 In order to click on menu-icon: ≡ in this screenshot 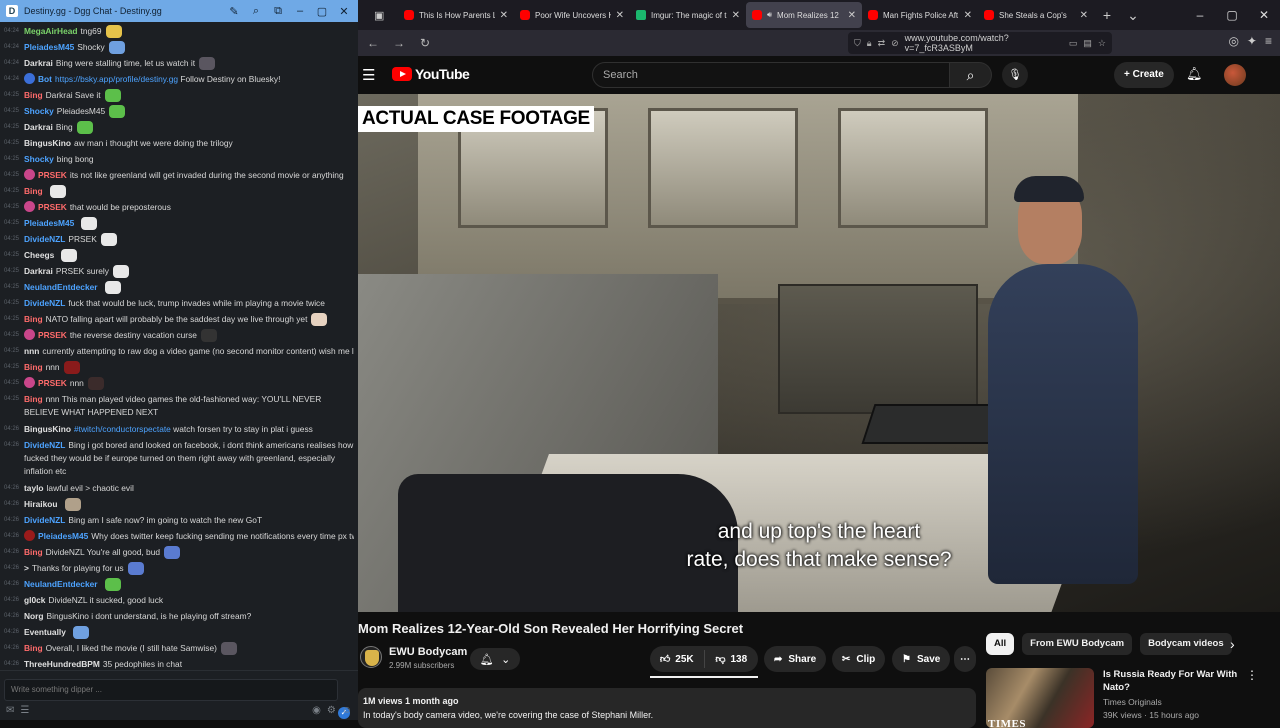, I will do `click(1268, 41)`.